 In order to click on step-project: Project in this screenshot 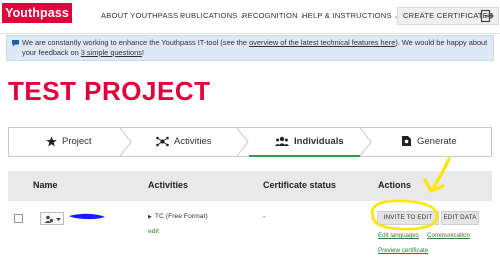, I will do `click(69, 142)`.